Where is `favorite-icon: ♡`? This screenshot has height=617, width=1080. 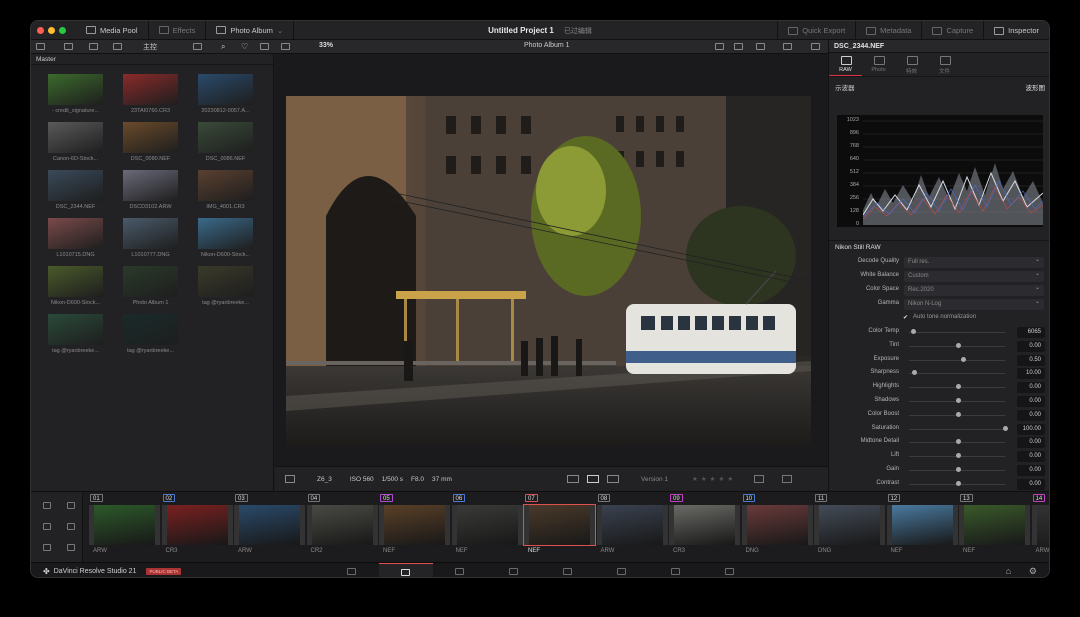 favorite-icon: ♡ is located at coordinates (244, 46).